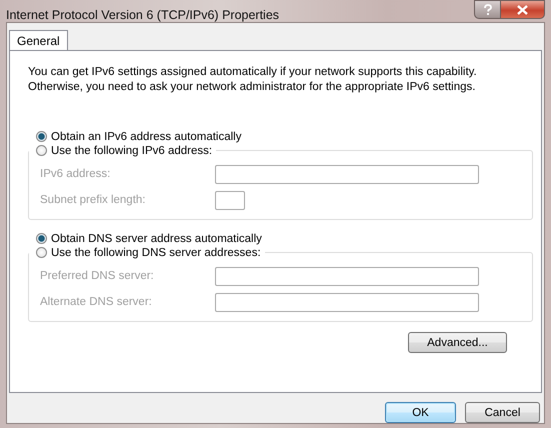 This screenshot has height=428, width=551. Describe the element at coordinates (131, 150) in the screenshot. I see `radio-label: Use the following IPv6 address:` at that location.